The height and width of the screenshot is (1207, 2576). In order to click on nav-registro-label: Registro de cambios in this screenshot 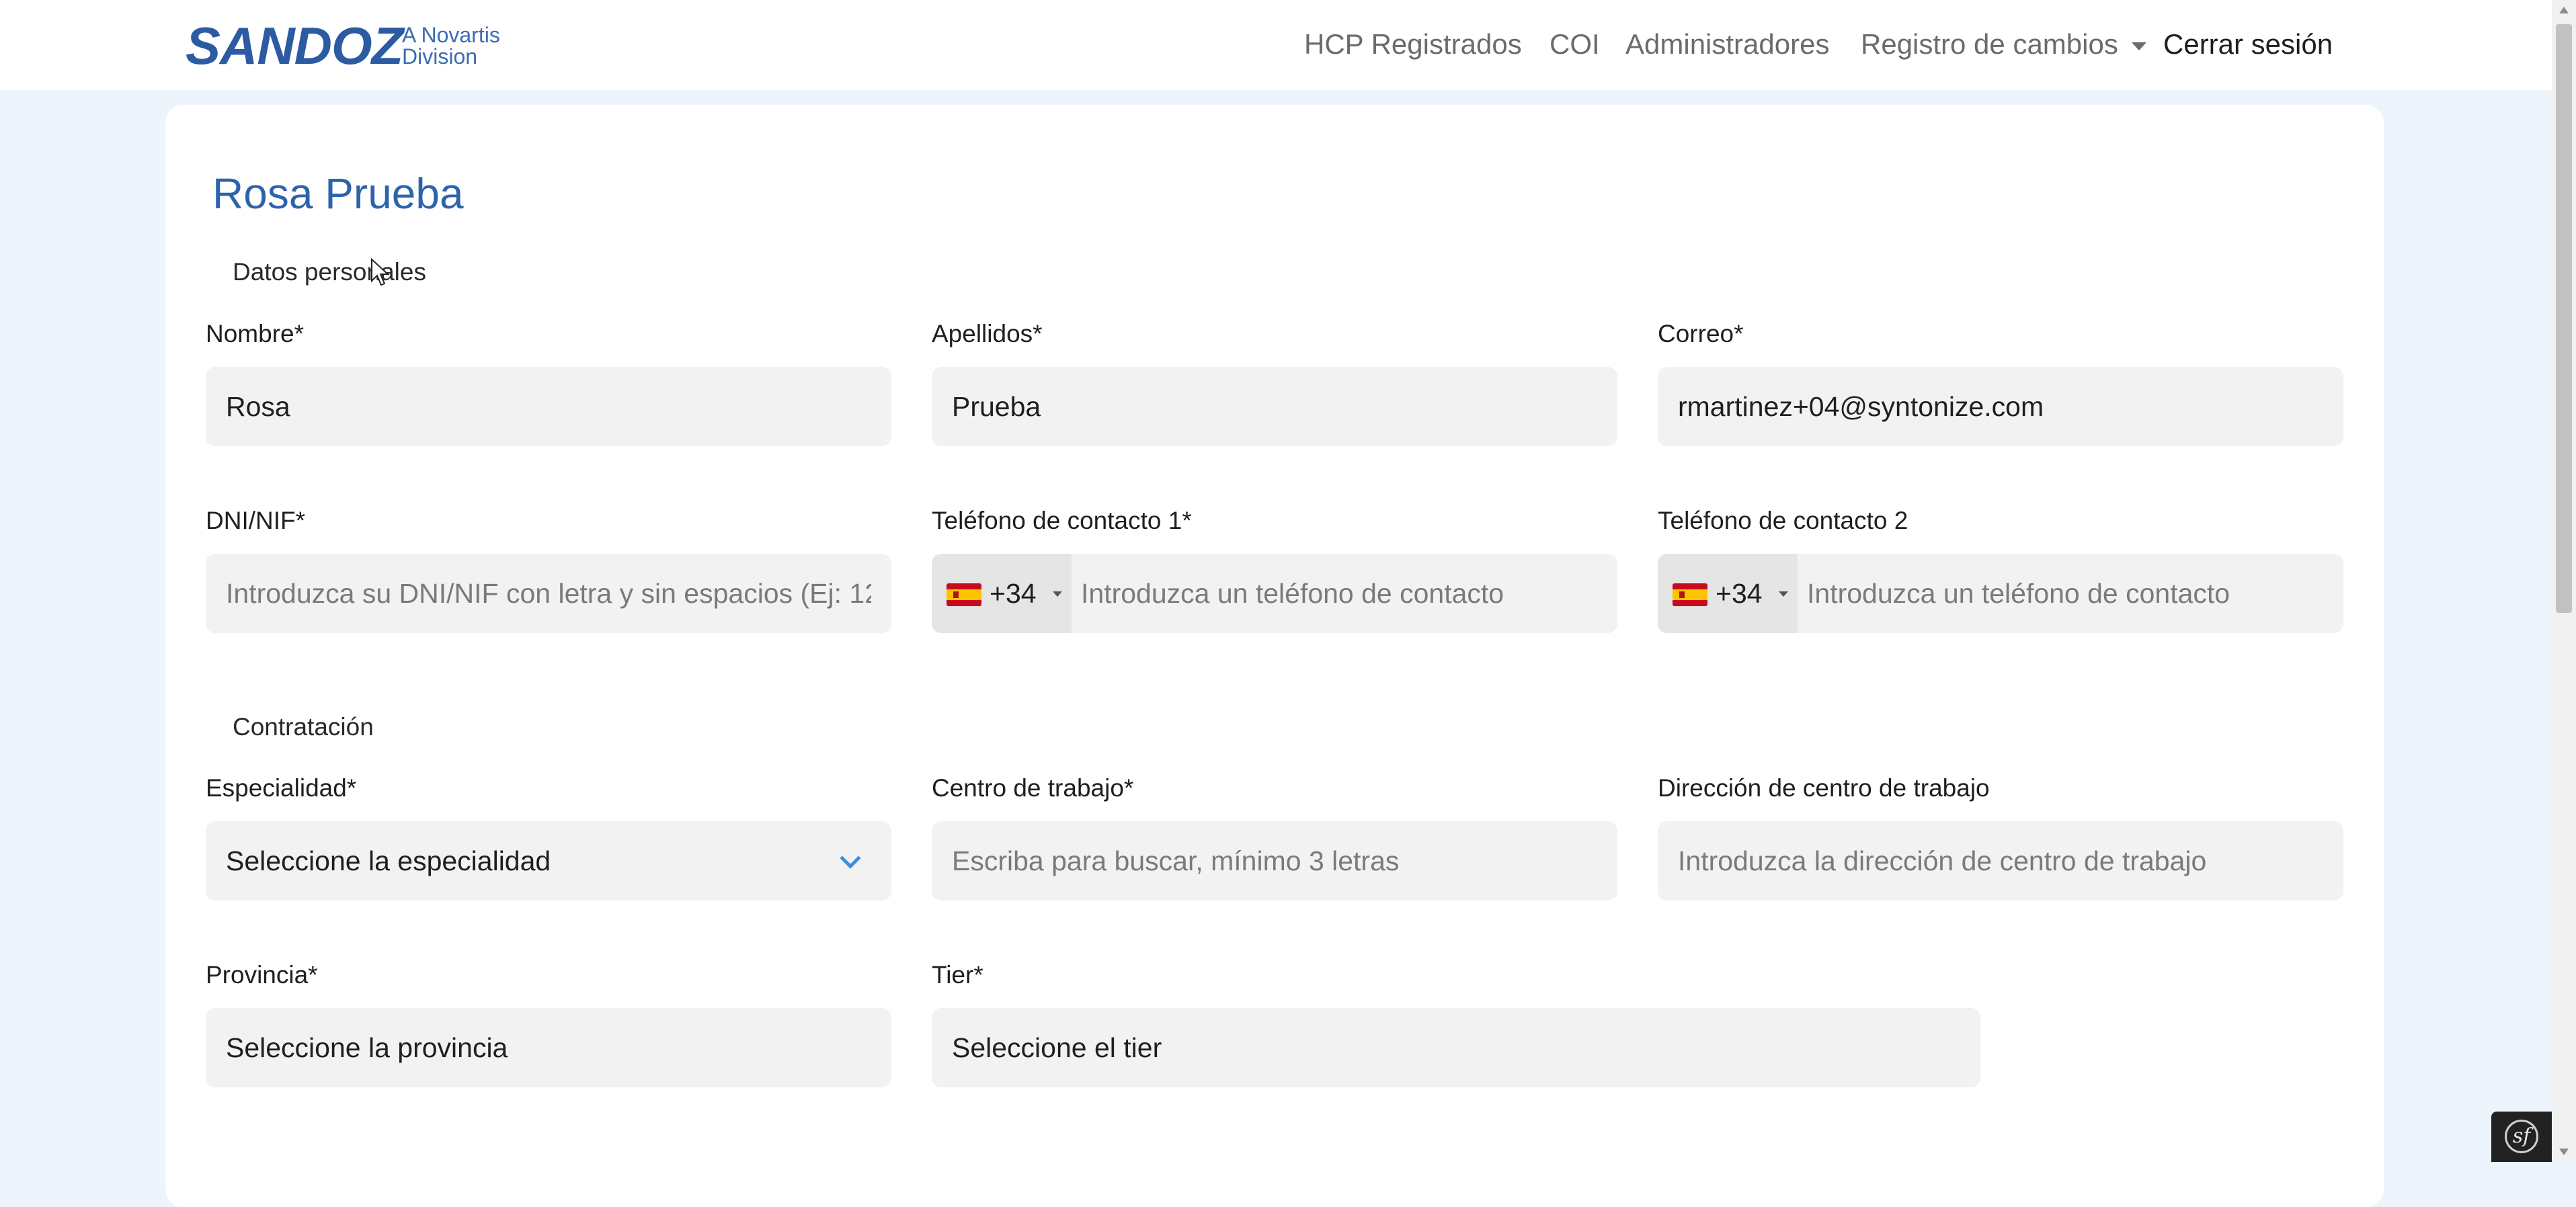, I will do `click(1989, 44)`.